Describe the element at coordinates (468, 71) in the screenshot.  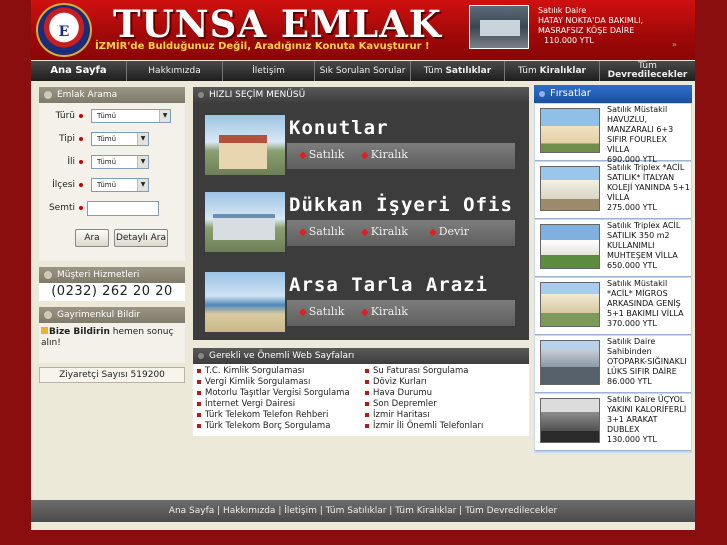
I see `nav-all-sale-bold: Satılıklar` at that location.